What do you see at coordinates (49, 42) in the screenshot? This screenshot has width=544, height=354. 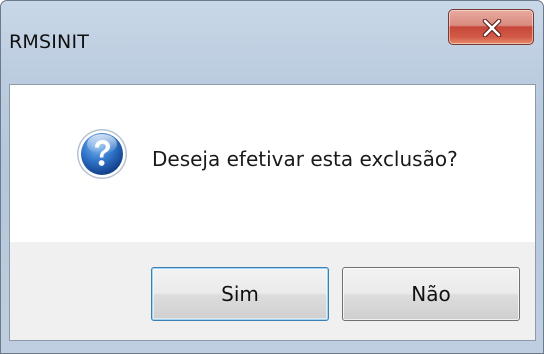 I see `window-title: RMSINIT` at bounding box center [49, 42].